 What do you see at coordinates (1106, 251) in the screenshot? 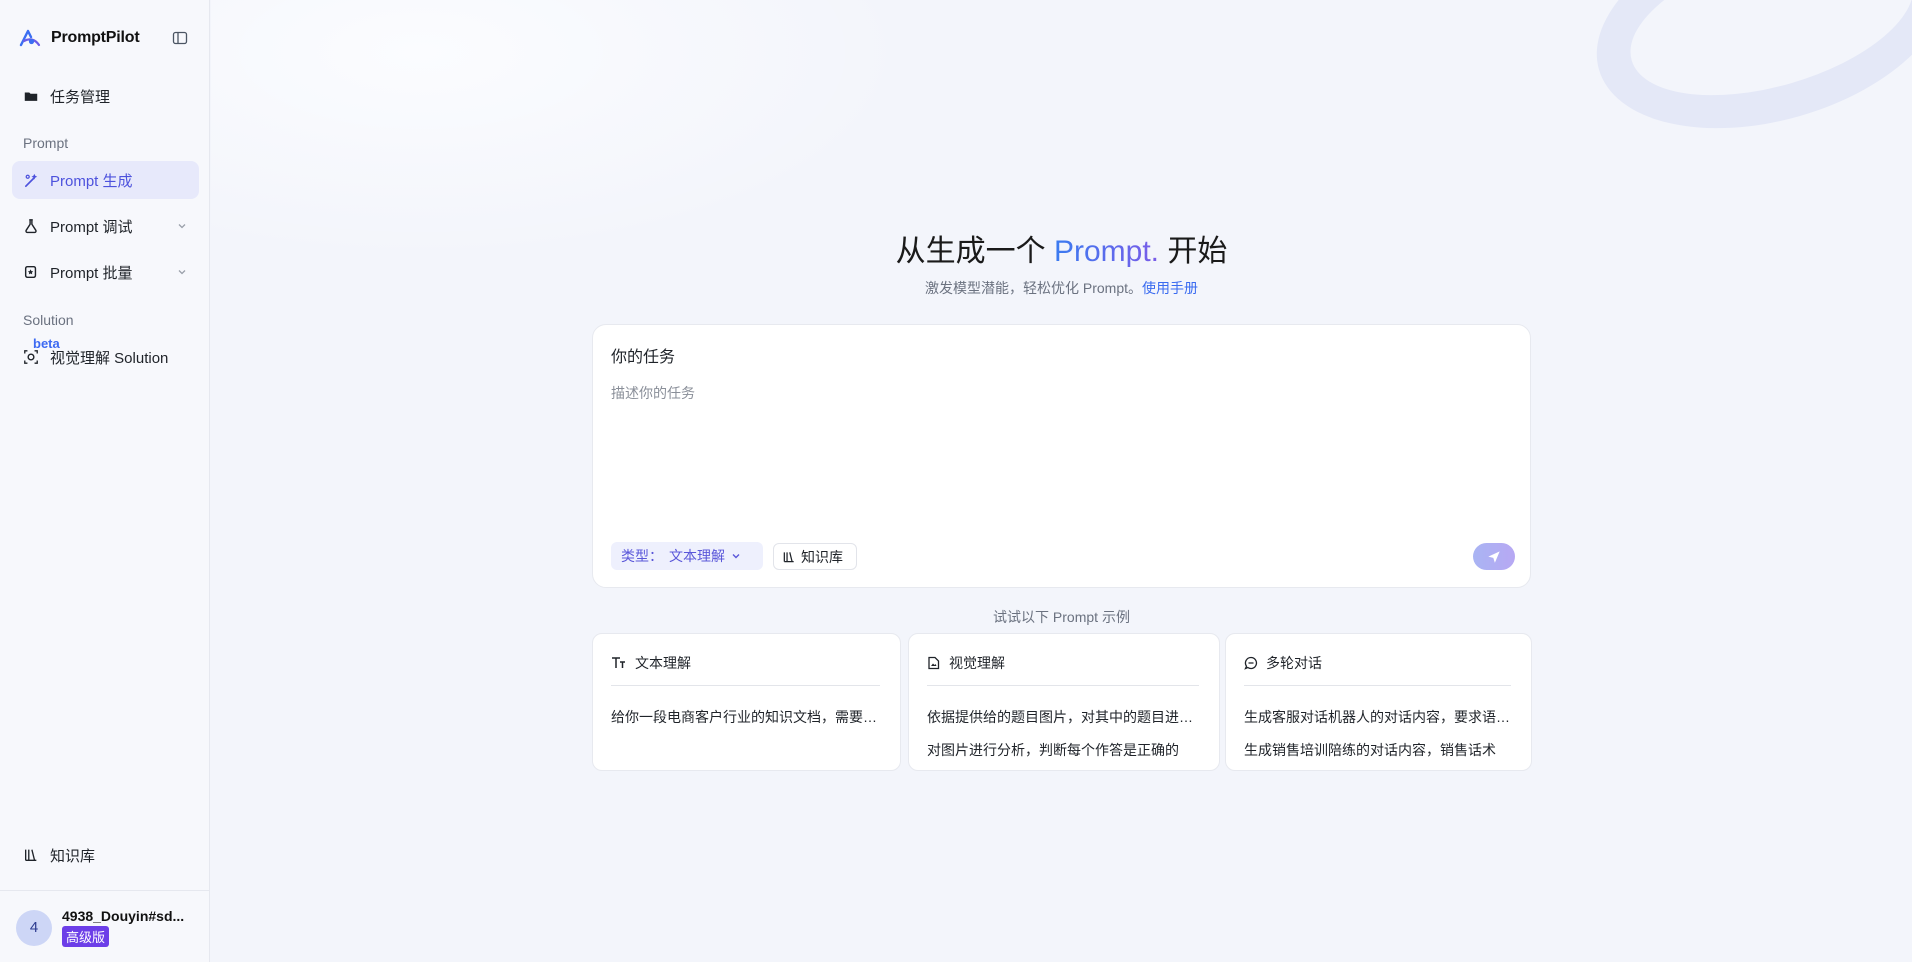
I see `title-accent: Prompt.` at bounding box center [1106, 251].